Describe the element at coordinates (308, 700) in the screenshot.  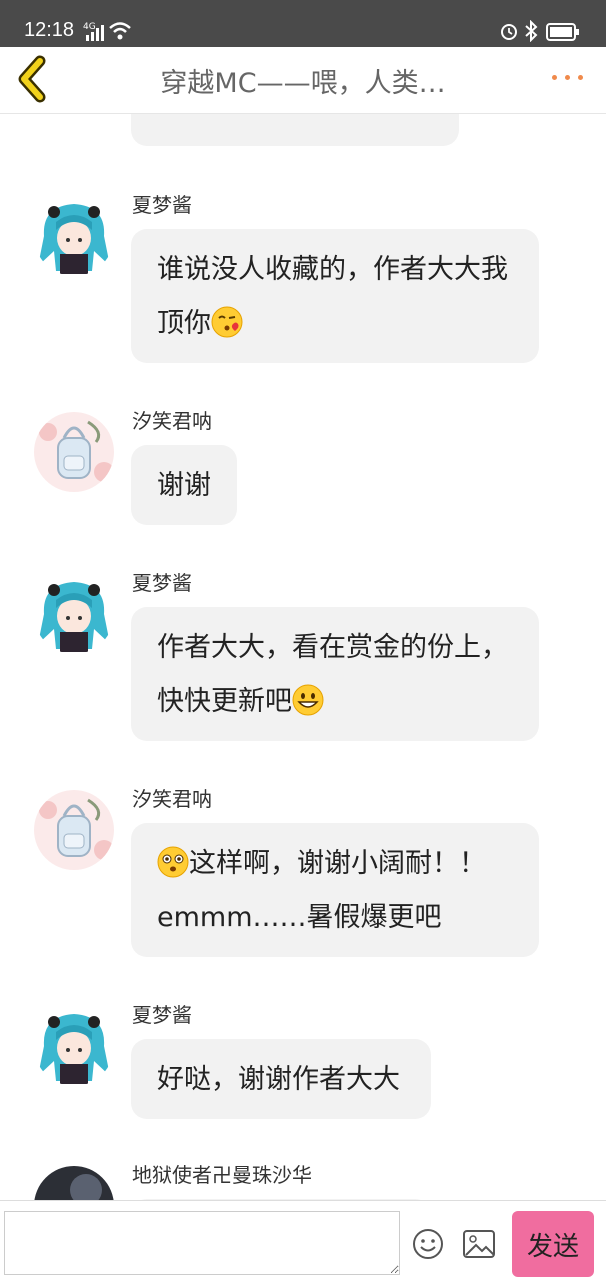
I see `grinning-emoji` at that location.